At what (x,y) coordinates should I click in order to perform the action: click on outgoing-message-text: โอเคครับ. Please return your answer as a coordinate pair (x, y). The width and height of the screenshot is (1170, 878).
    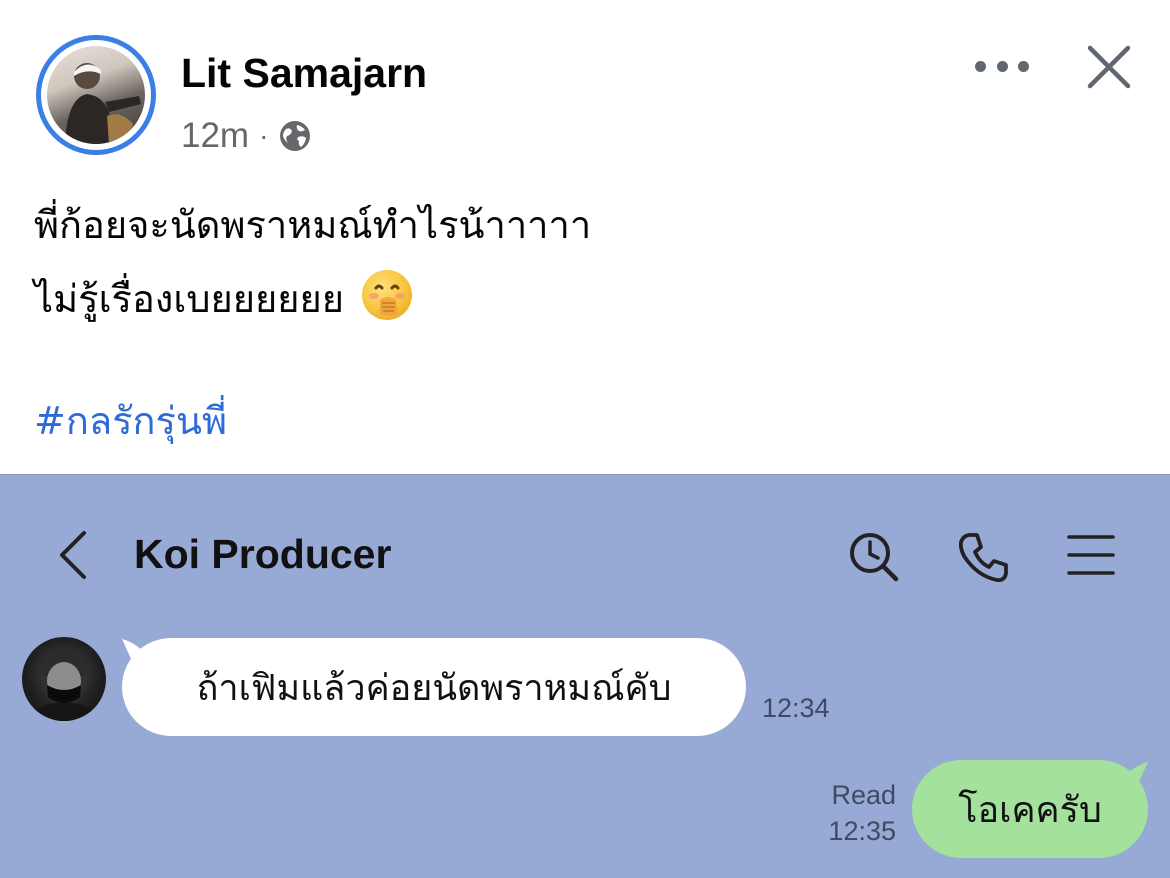
    Looking at the image, I should click on (1030, 810).